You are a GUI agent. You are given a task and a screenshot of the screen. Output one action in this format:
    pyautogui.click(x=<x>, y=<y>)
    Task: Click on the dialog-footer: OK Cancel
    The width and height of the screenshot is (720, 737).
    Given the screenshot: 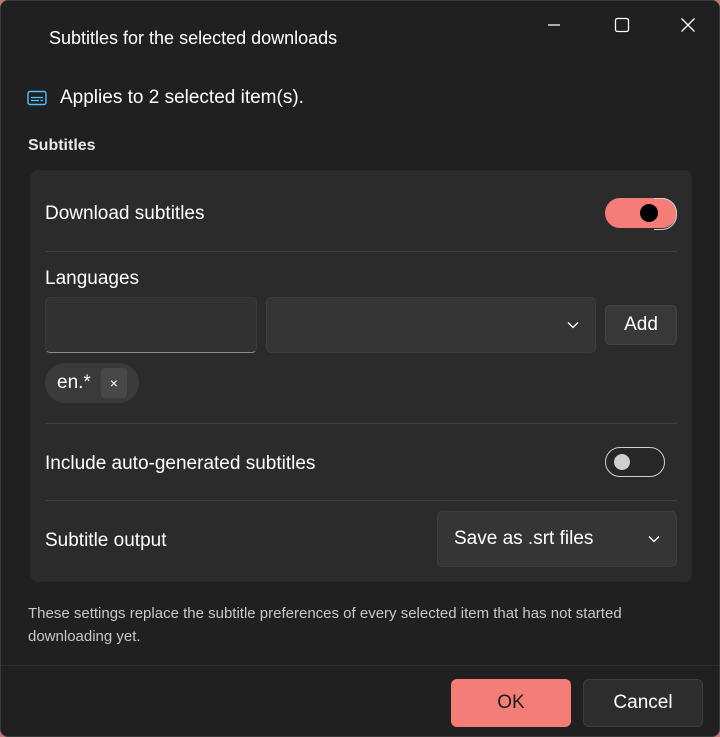 What is the action you would take?
    pyautogui.click(x=360, y=700)
    